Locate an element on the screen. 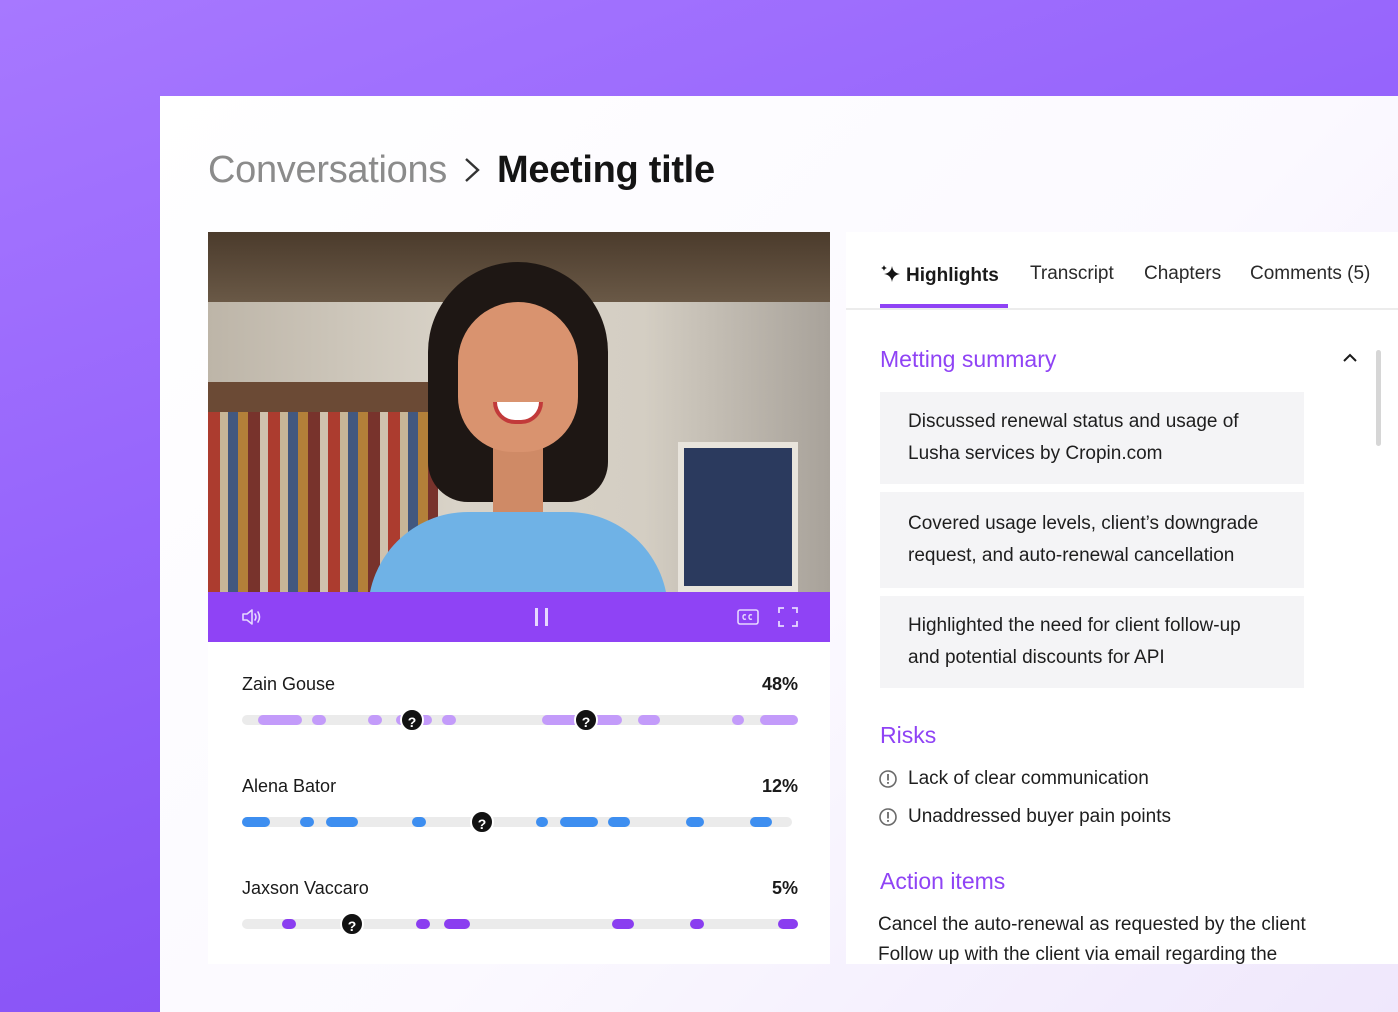  breadcrumb: Conversations Meeting title is located at coordinates (461, 170).